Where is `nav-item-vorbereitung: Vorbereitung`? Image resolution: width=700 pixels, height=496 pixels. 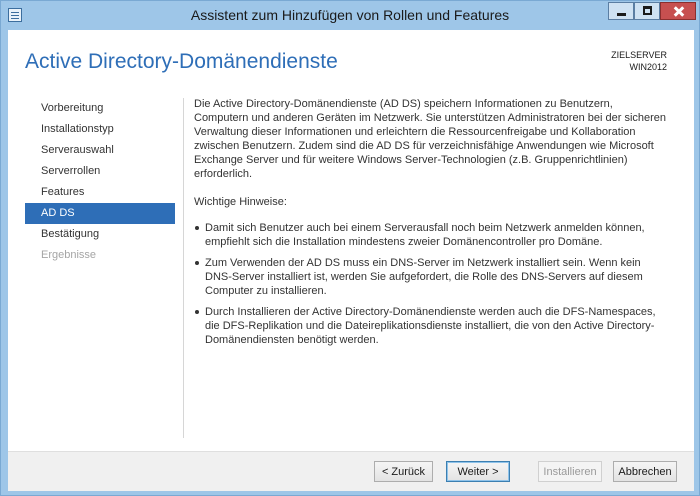
nav-item-vorbereitung: Vorbereitung is located at coordinates (100, 108).